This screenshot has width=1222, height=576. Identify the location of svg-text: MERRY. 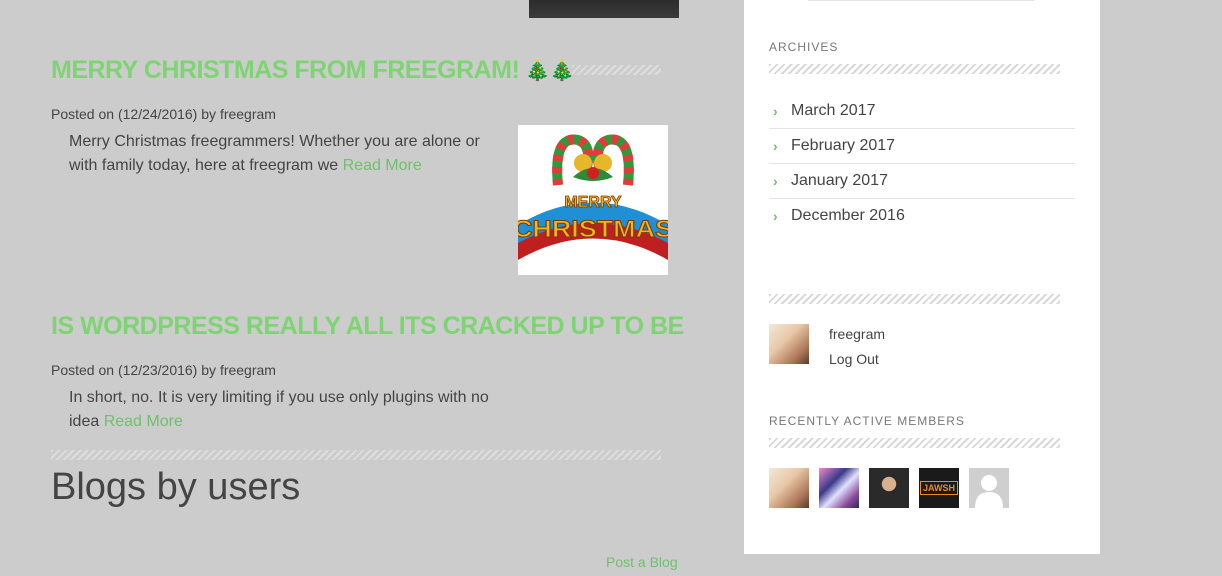
(593, 202).